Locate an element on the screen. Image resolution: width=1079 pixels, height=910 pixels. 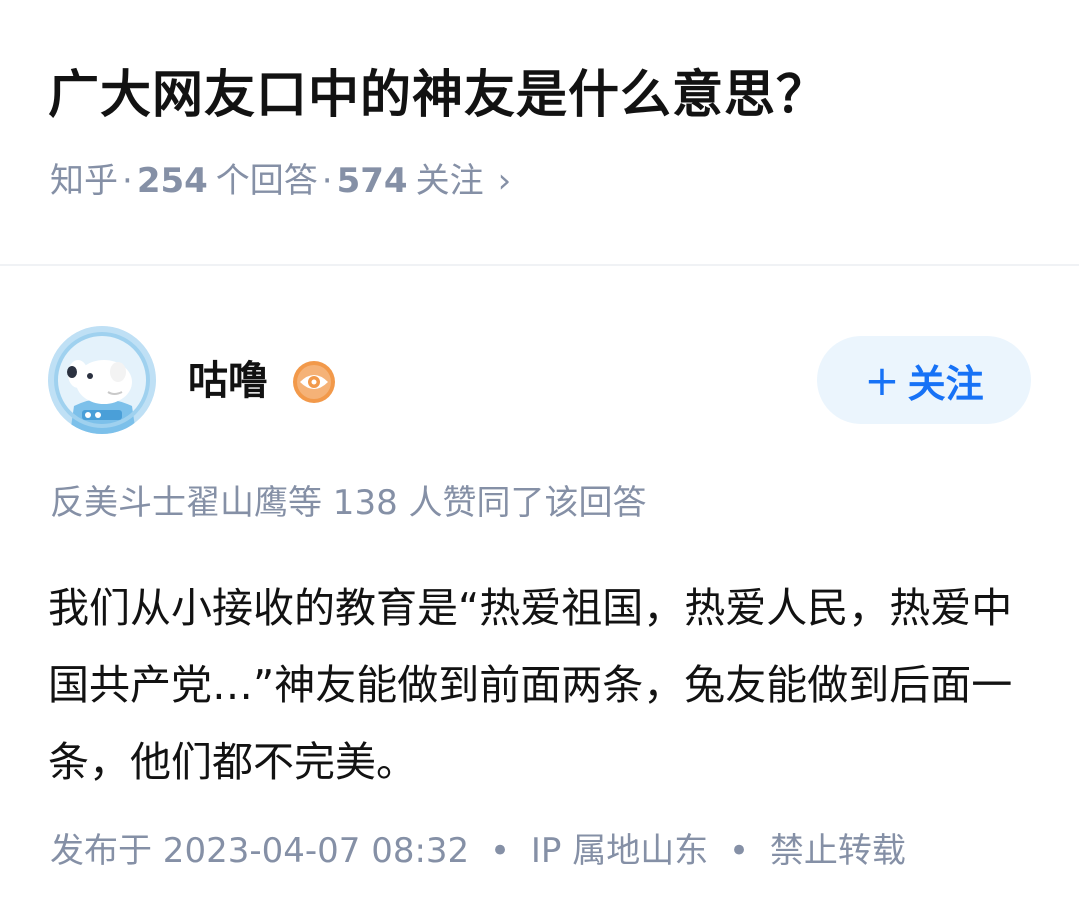
follow-button: + 关注 is located at coordinates (924, 380).